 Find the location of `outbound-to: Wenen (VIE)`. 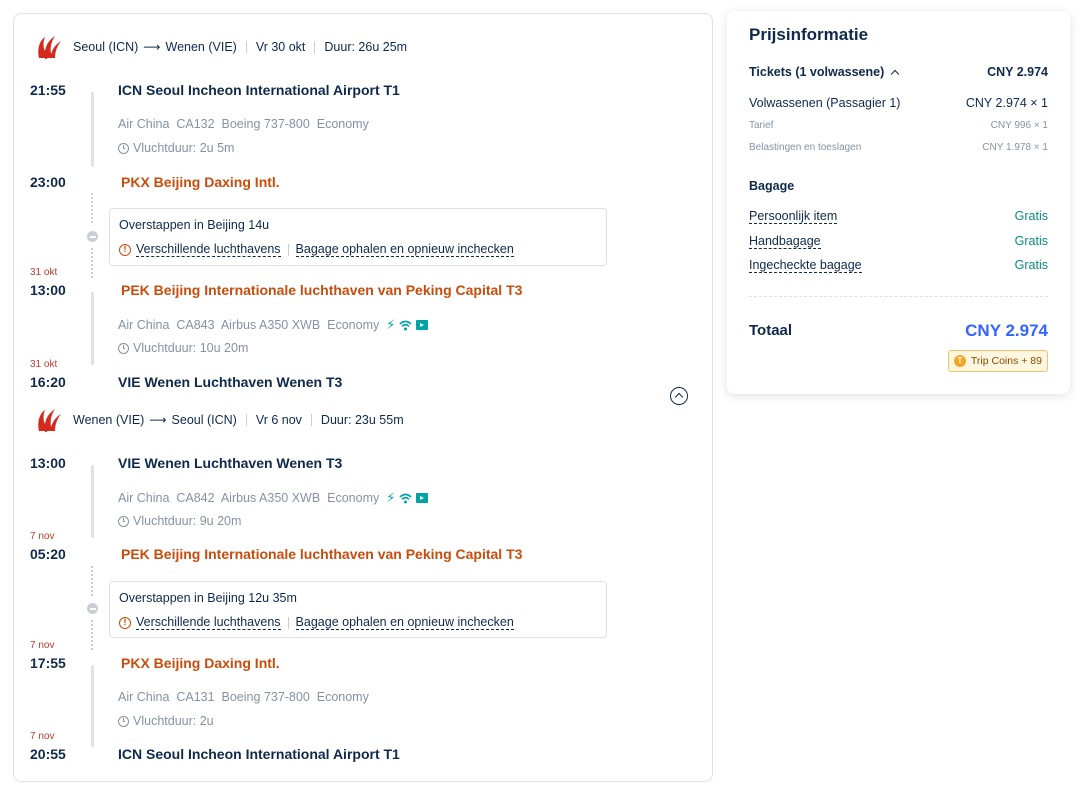

outbound-to: Wenen (VIE) is located at coordinates (201, 47).